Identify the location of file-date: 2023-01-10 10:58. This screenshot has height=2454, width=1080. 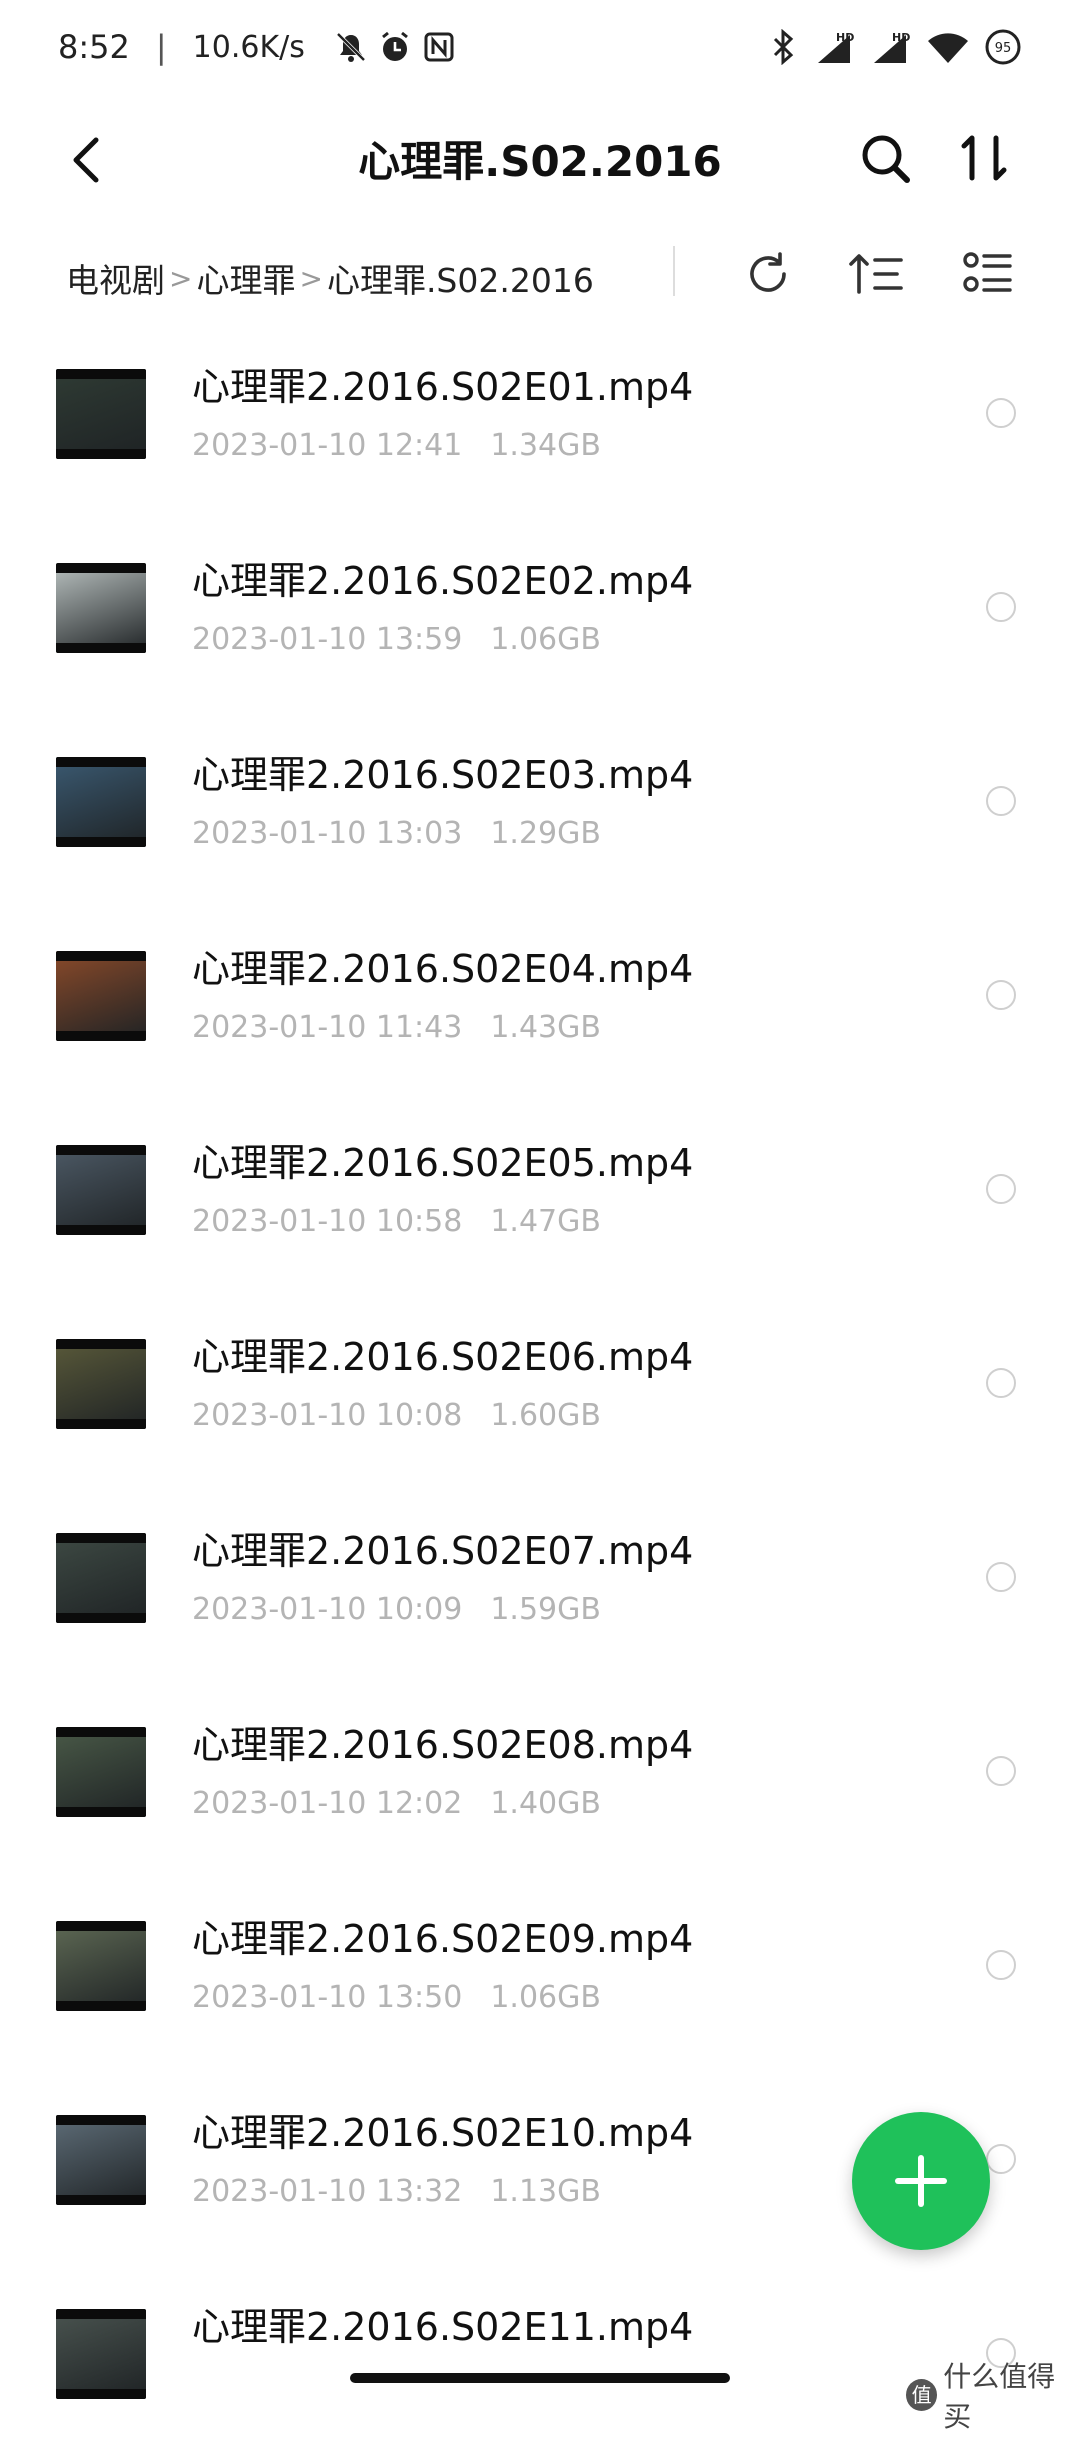
(327, 1221).